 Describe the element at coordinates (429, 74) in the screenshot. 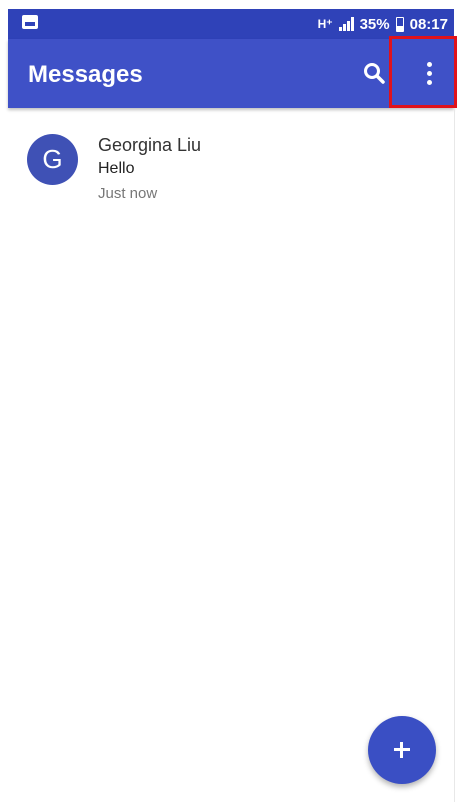

I see `more-options-button` at that location.